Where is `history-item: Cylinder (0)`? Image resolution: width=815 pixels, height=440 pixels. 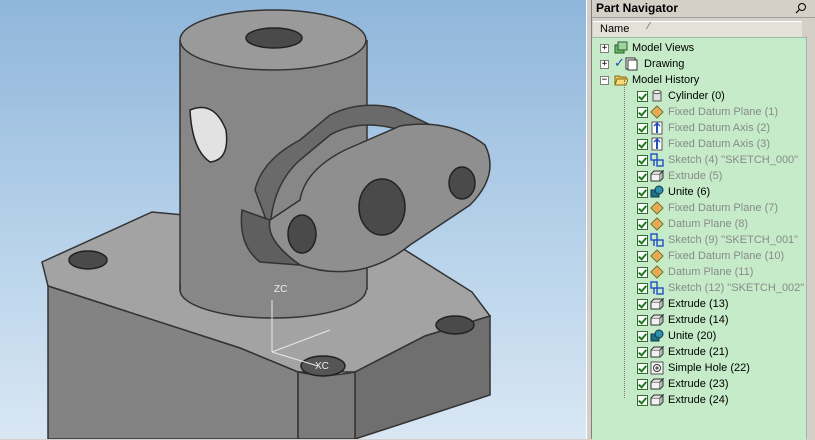
history-item: Cylinder (0) is located at coordinates (699, 96).